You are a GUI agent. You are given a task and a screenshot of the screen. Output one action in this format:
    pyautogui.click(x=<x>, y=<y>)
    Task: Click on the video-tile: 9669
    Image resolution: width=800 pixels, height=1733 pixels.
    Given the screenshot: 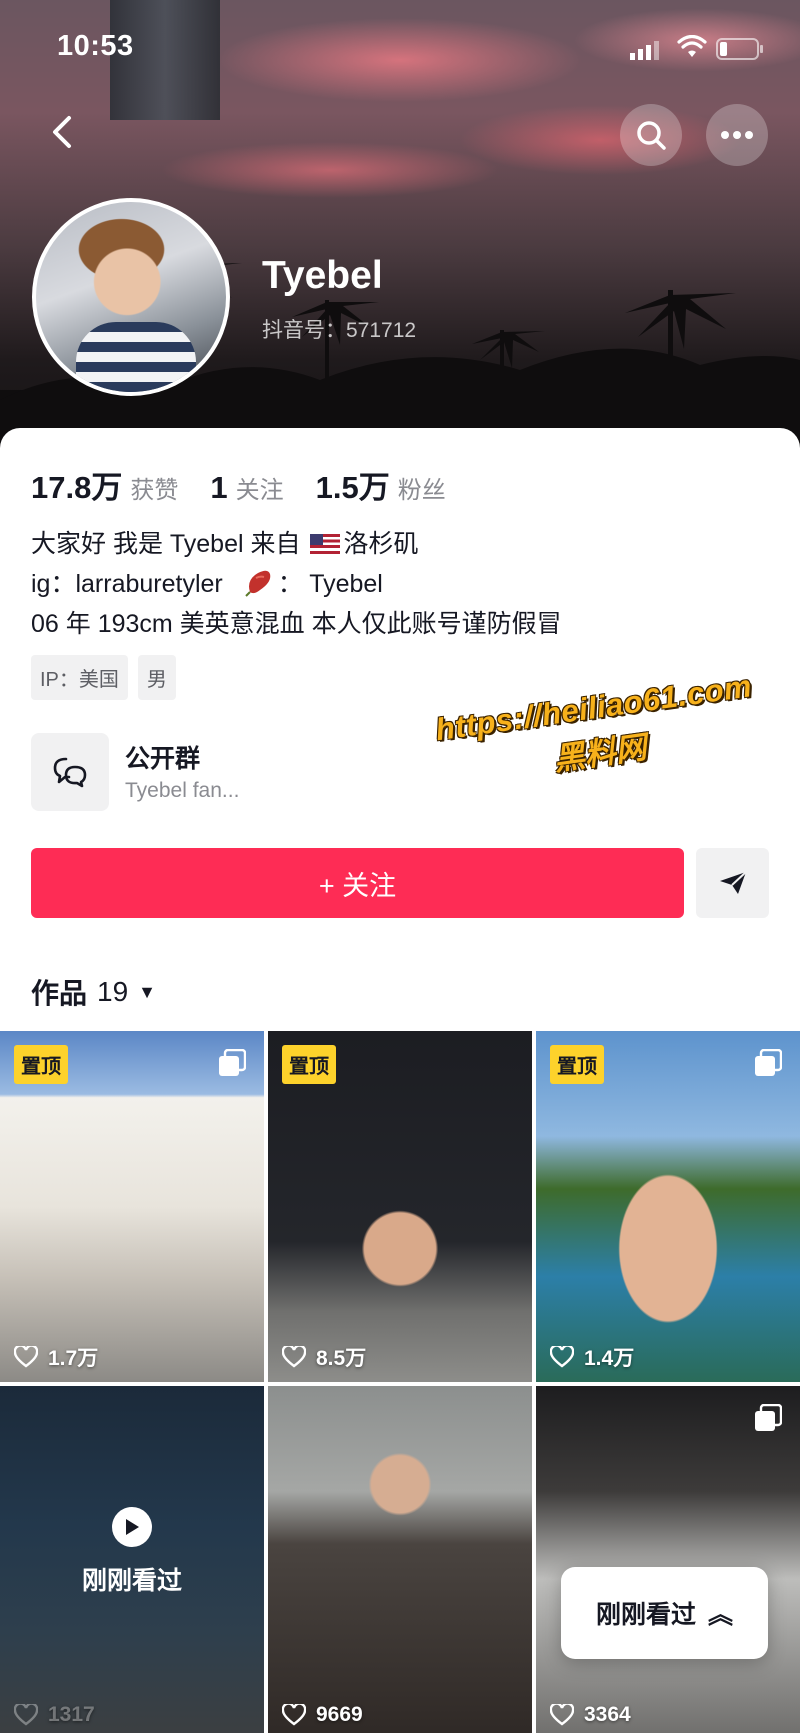 What is the action you would take?
    pyautogui.click(x=400, y=1559)
    